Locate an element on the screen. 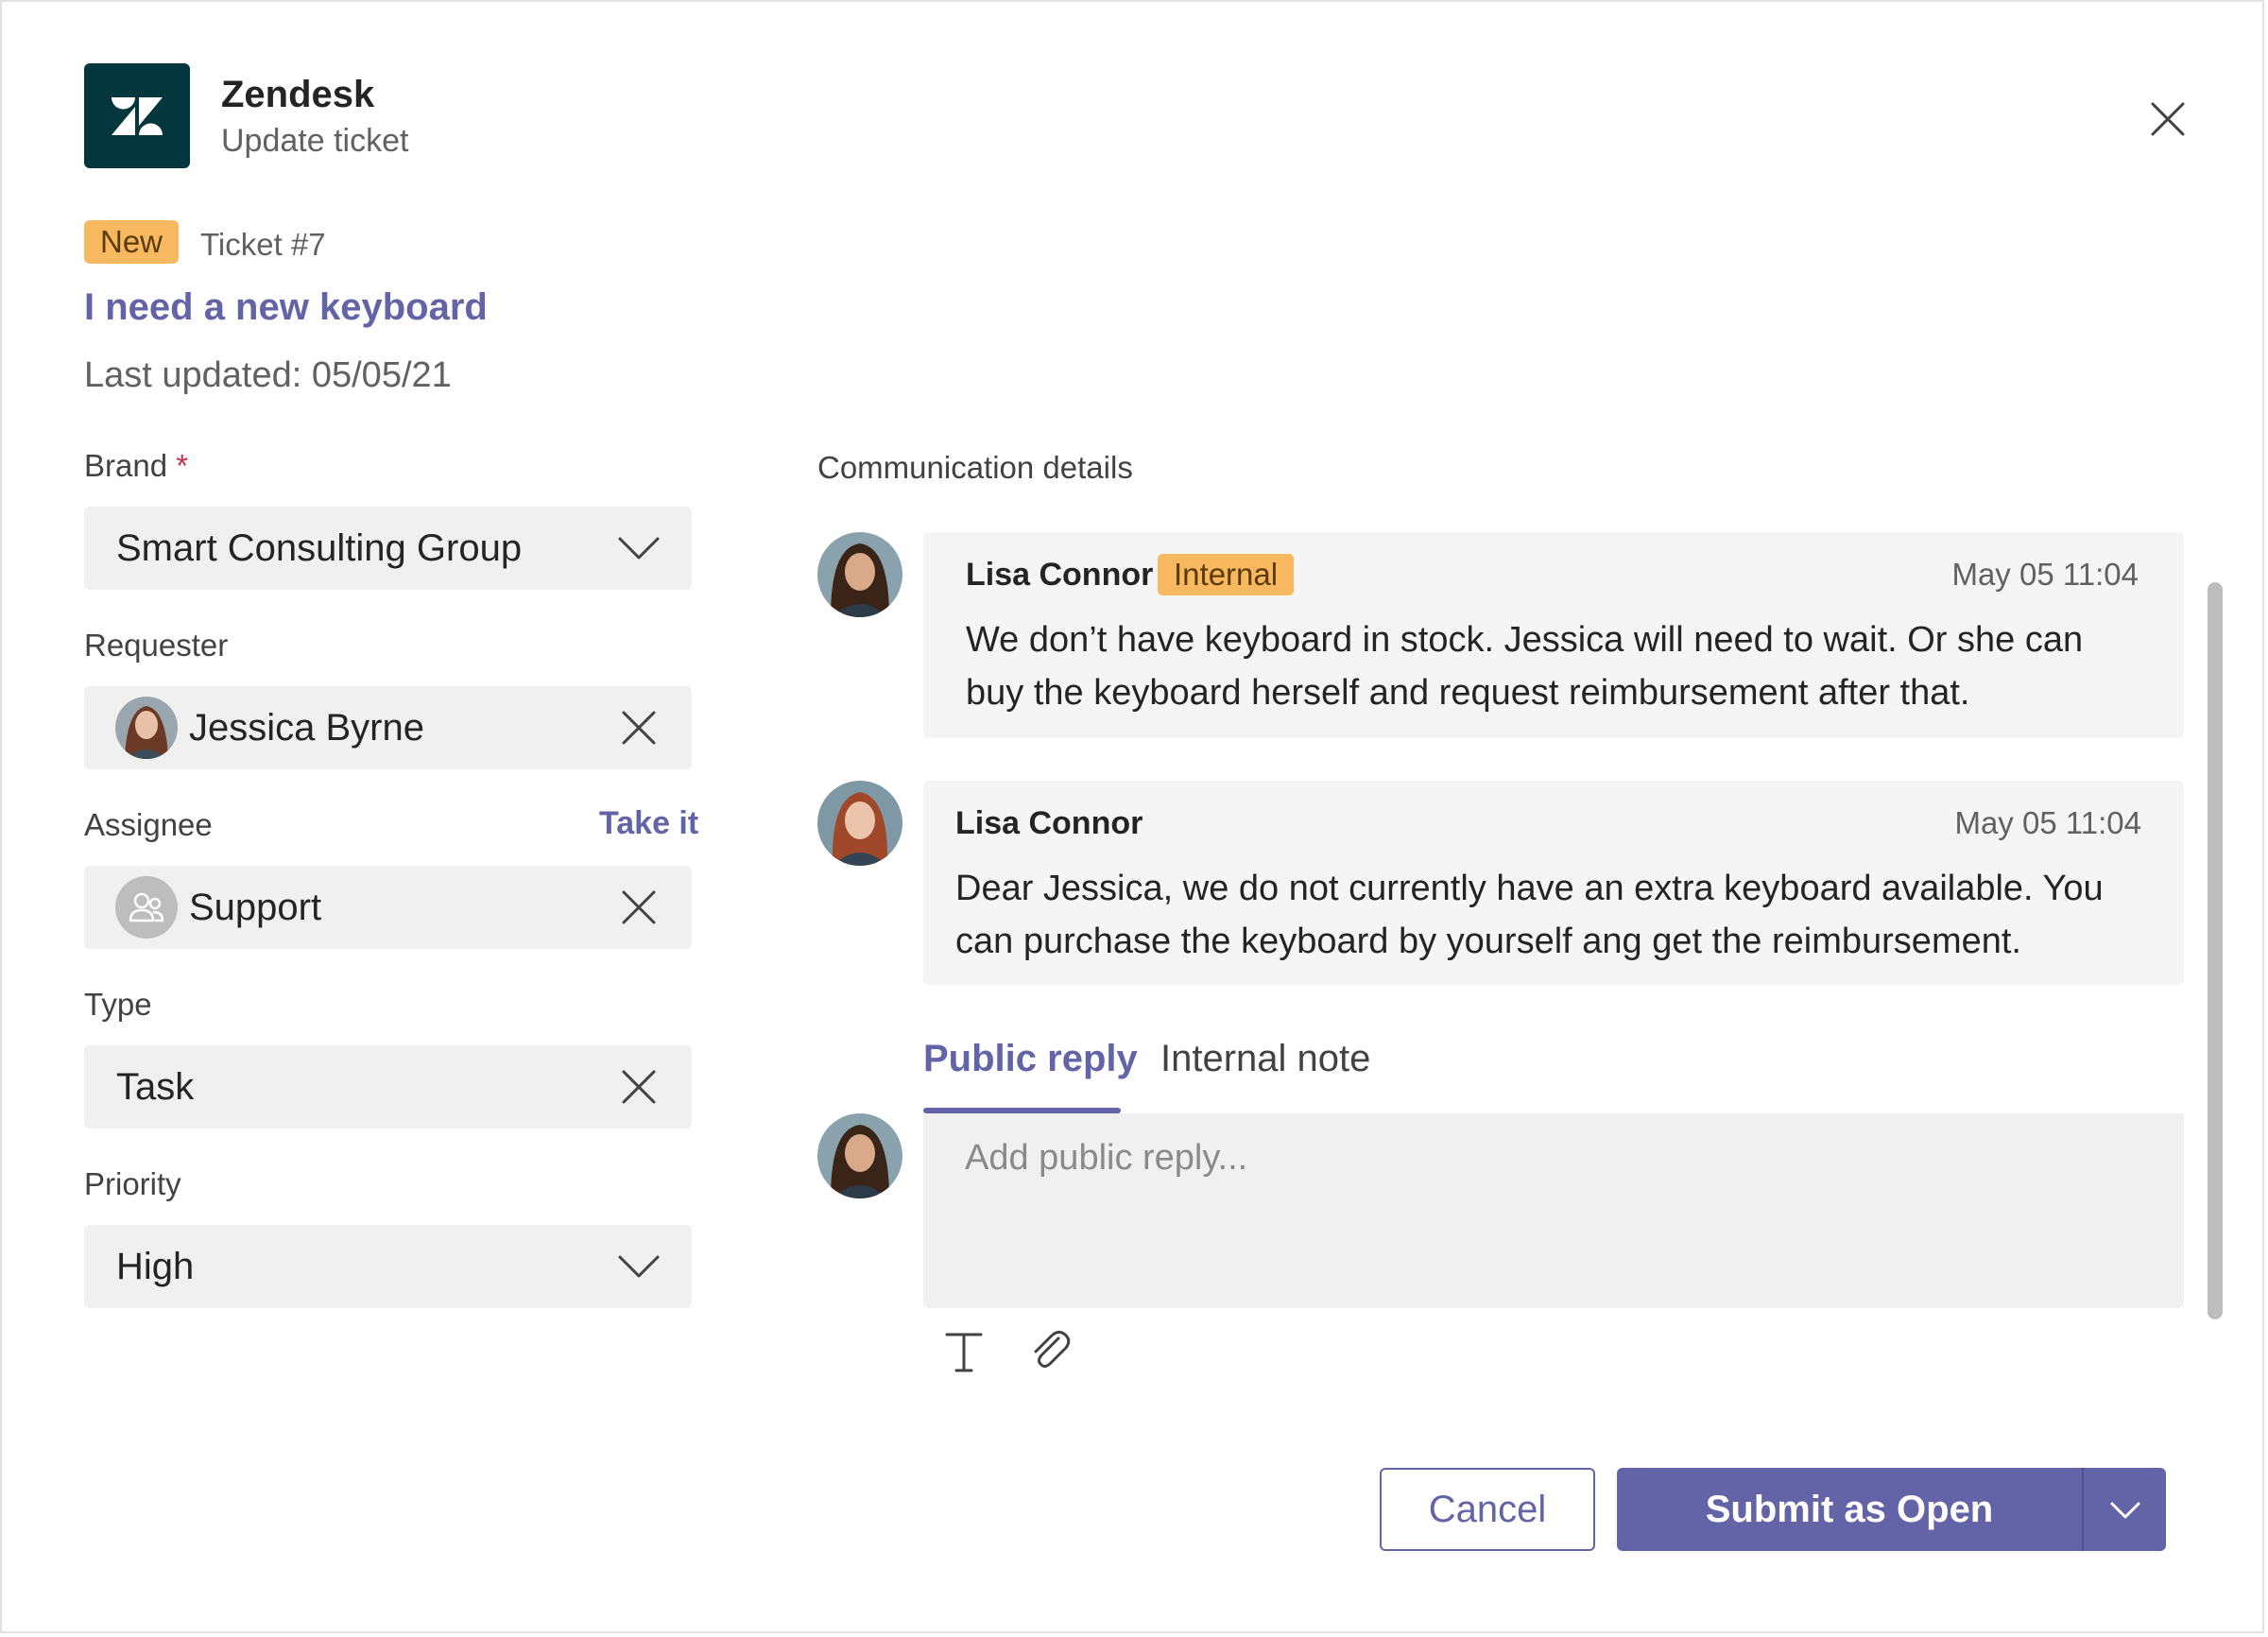 The width and height of the screenshot is (2268, 1637). required-mark: * is located at coordinates (182, 465).